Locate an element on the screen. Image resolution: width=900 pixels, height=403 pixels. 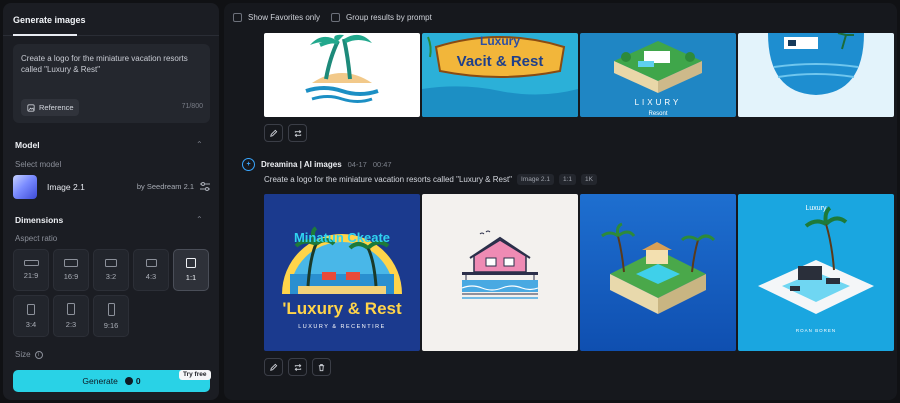
model-provider: by Seedream 2.1 is located at coordinates (165, 186).